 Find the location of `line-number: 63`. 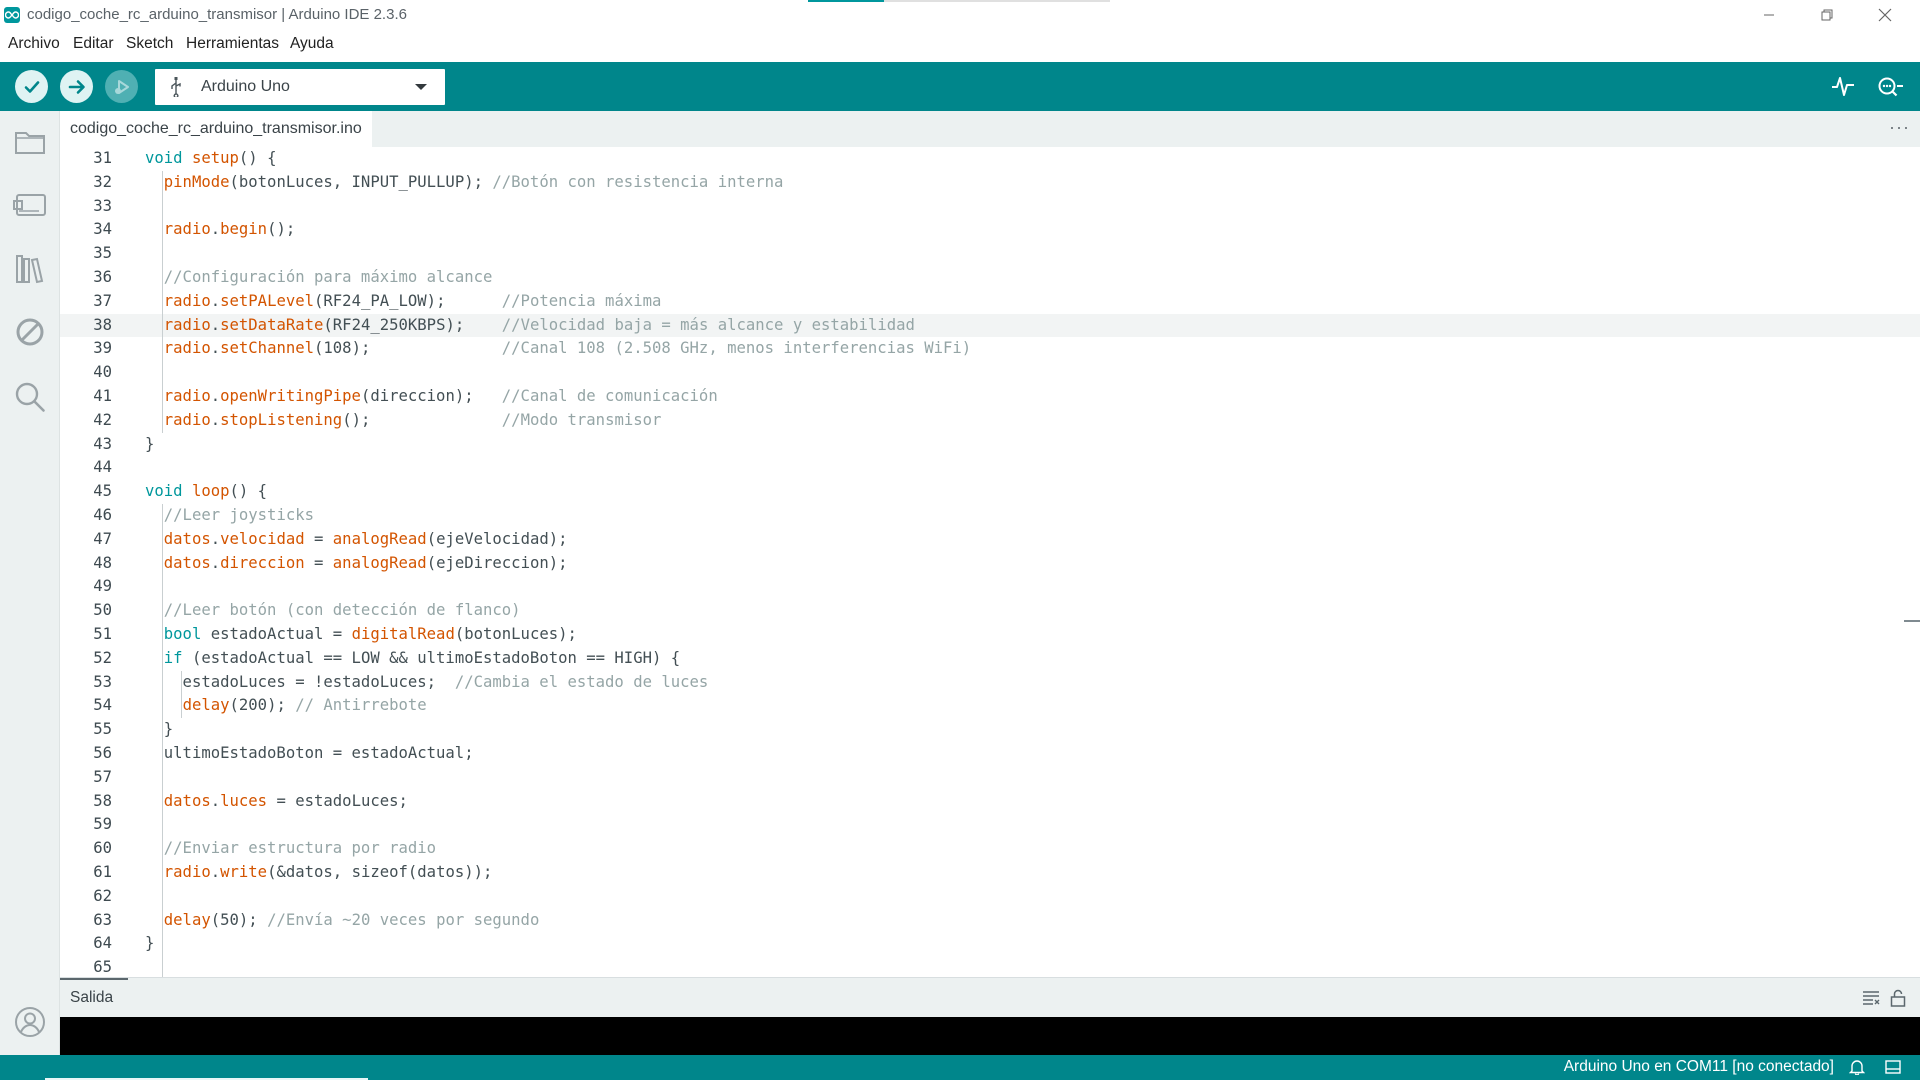

line-number: 63 is located at coordinates (102, 919).